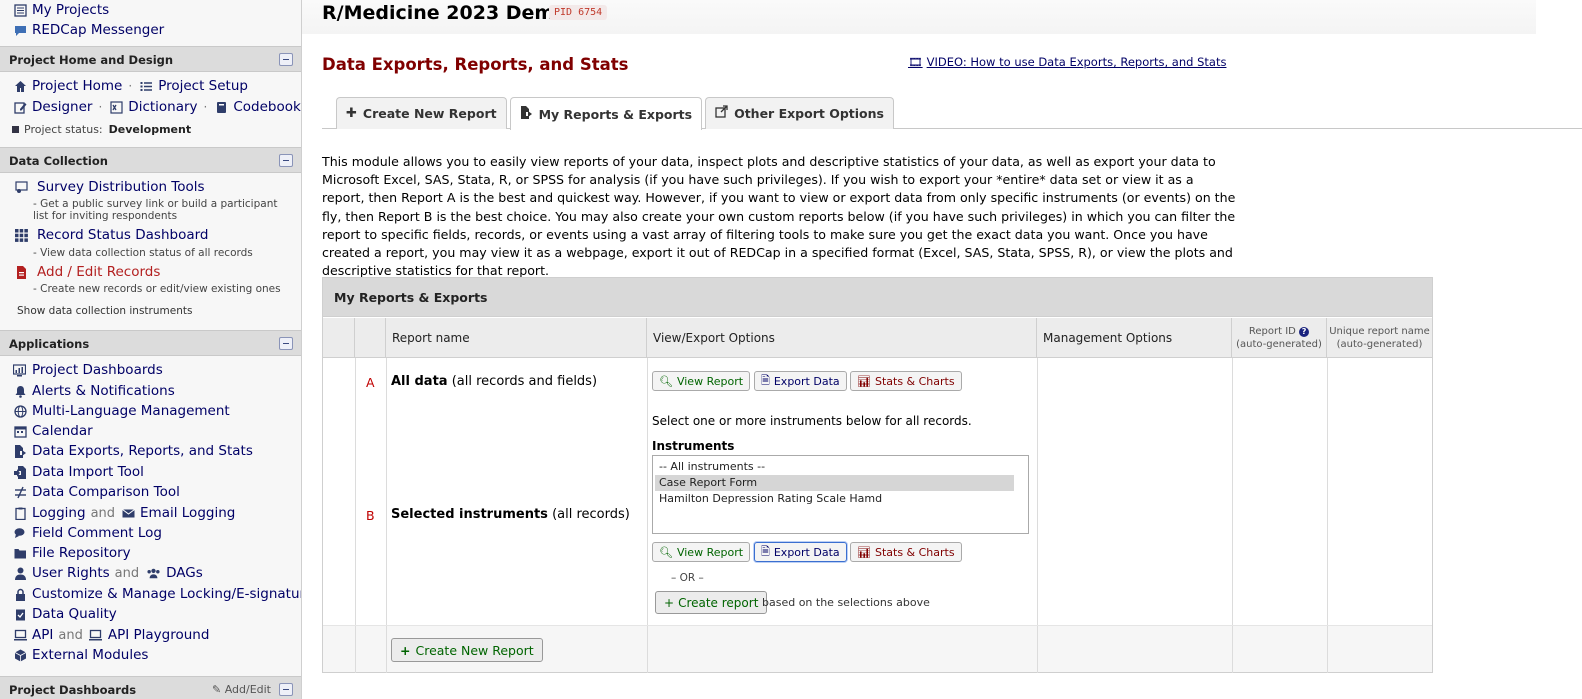  I want to click on help-icon: ?, so click(1304, 331).